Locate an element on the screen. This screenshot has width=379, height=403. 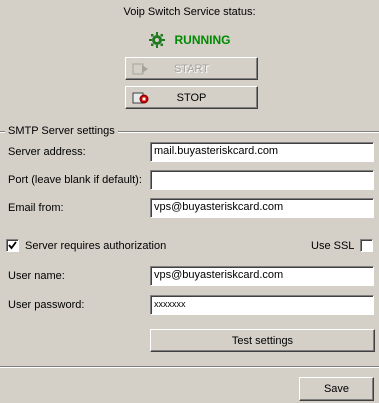
email-from-label: Email from: is located at coordinates (36, 208).